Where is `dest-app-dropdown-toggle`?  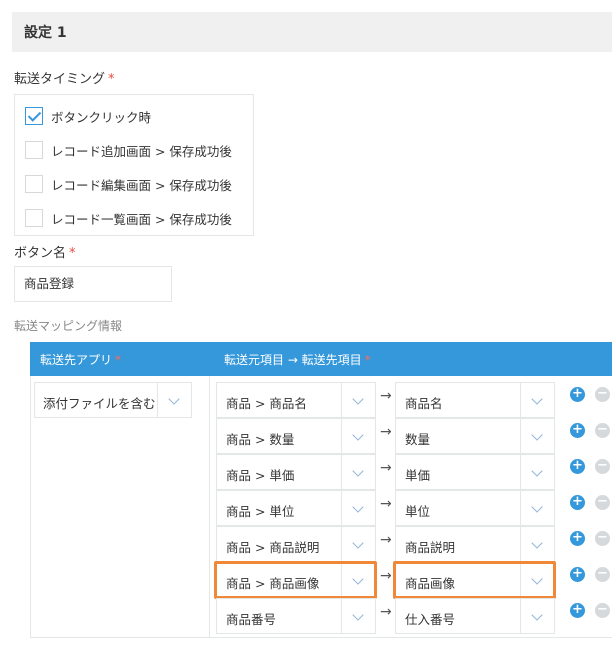 dest-app-dropdown-toggle is located at coordinates (174, 400).